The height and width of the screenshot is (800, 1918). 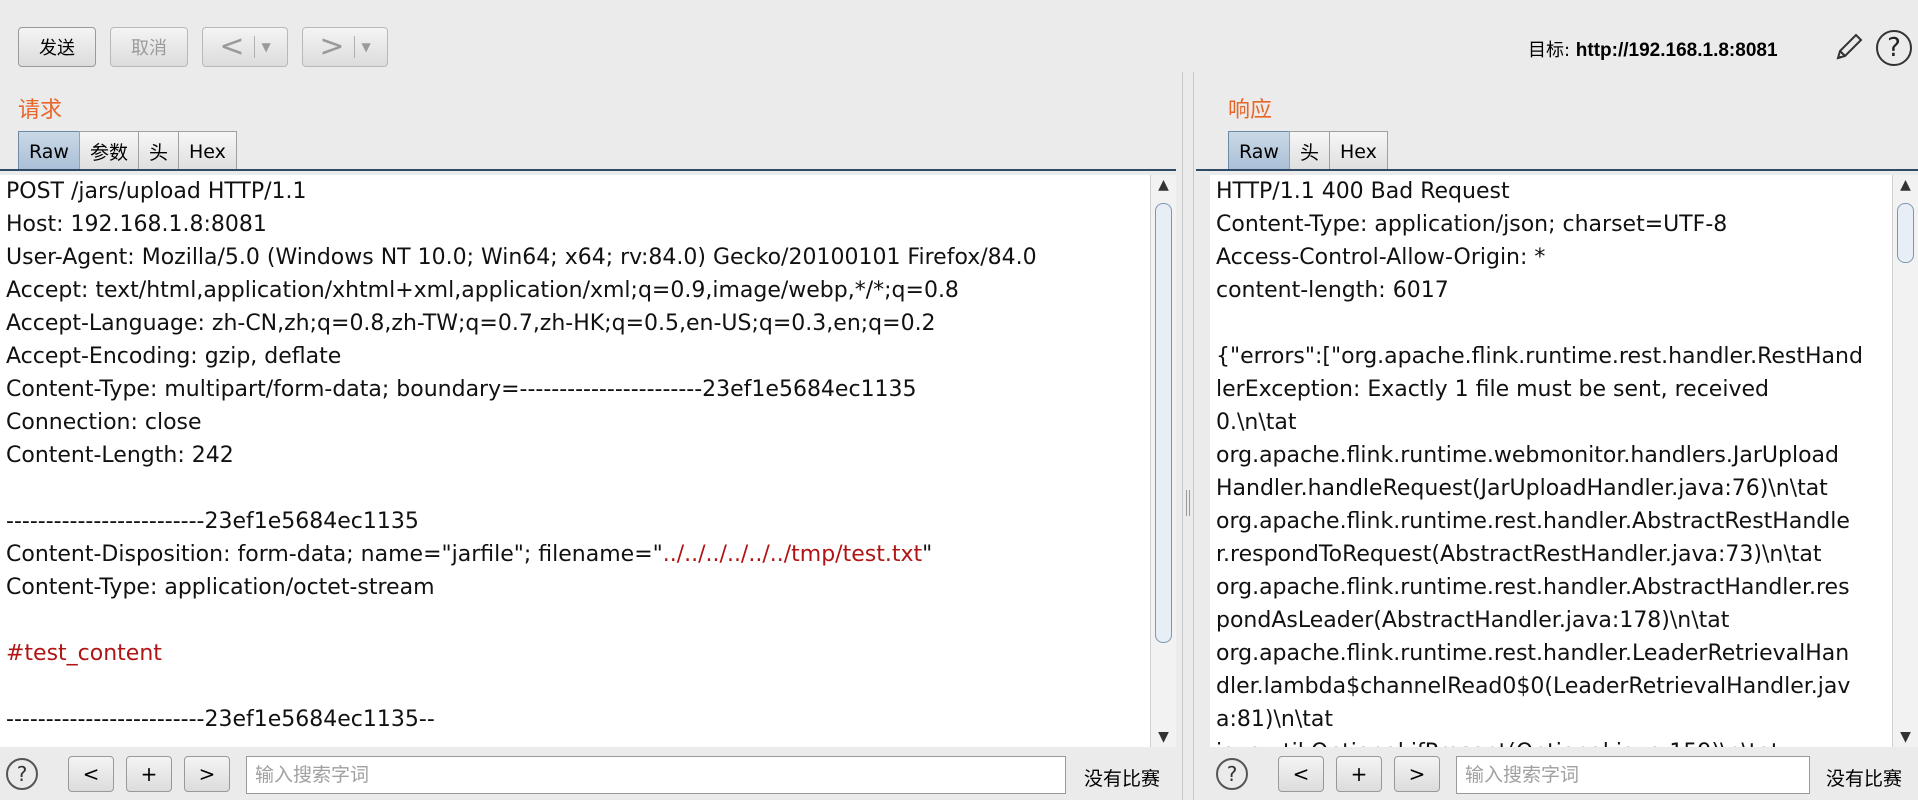 I want to click on response-line: a:81)\n\tat, so click(x=1274, y=719).